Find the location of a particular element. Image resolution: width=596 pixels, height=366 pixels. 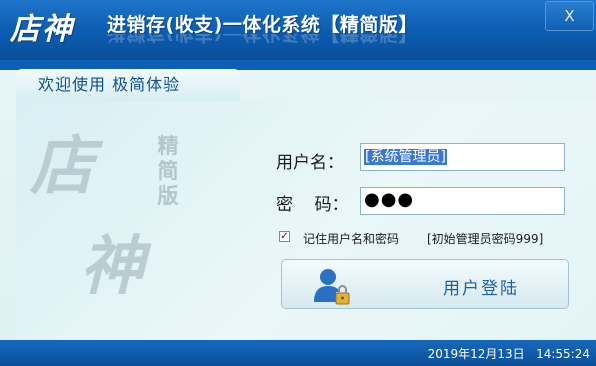

username-value: [系统管理员] is located at coordinates (405, 157).